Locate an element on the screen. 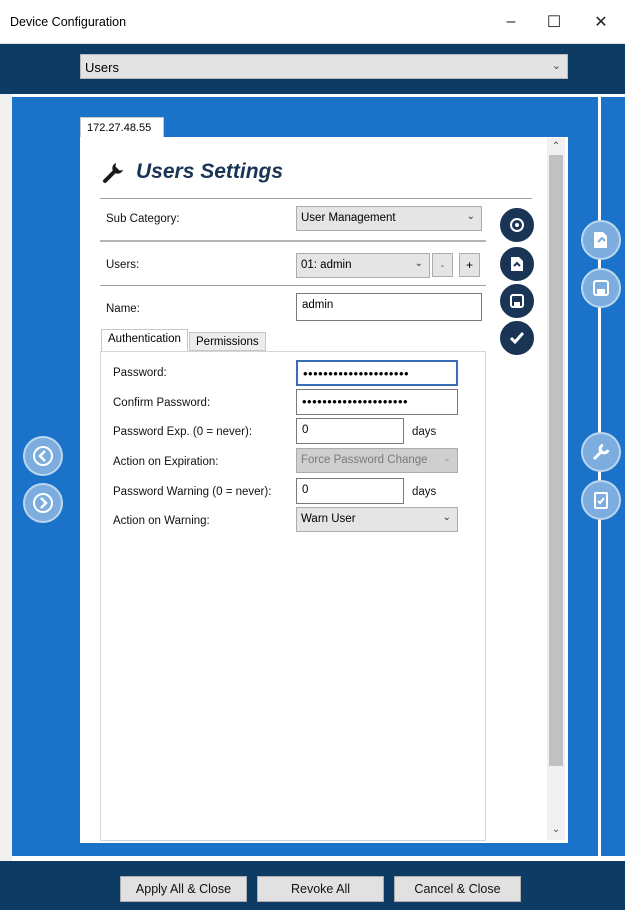  apply-all-close-button: Apply All & Close is located at coordinates (183, 889).